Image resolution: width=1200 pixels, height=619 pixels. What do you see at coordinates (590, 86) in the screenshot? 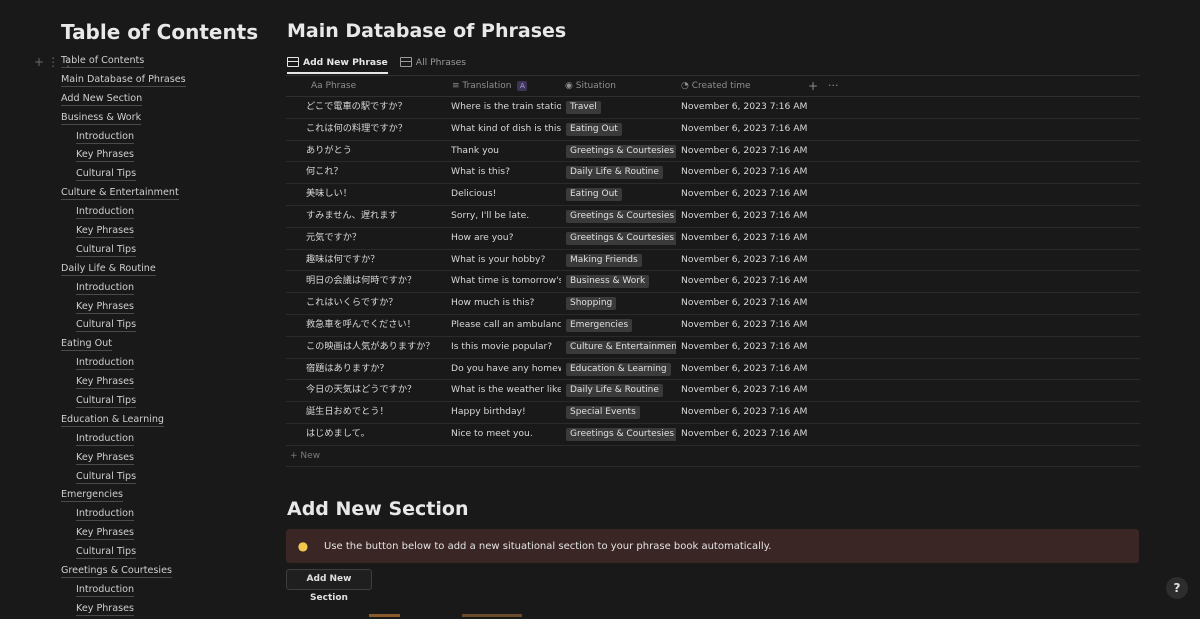
I see `column-header-situation: ◉ Situation` at bounding box center [590, 86].